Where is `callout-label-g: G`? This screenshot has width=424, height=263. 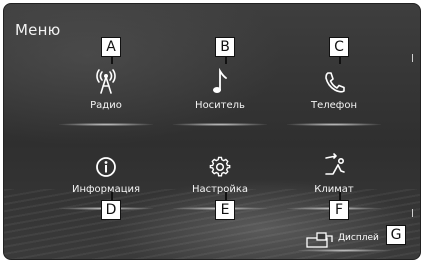
callout-label-g: G is located at coordinates (396, 235).